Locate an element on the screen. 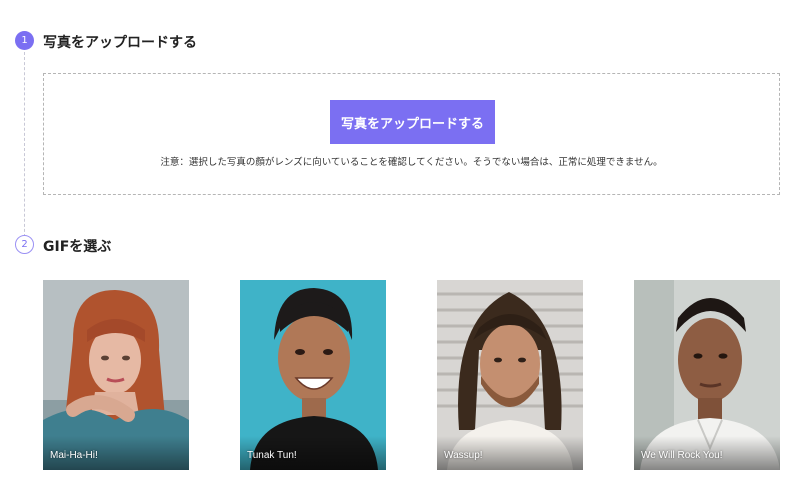  step-1-badge: 1 is located at coordinates (24, 40).